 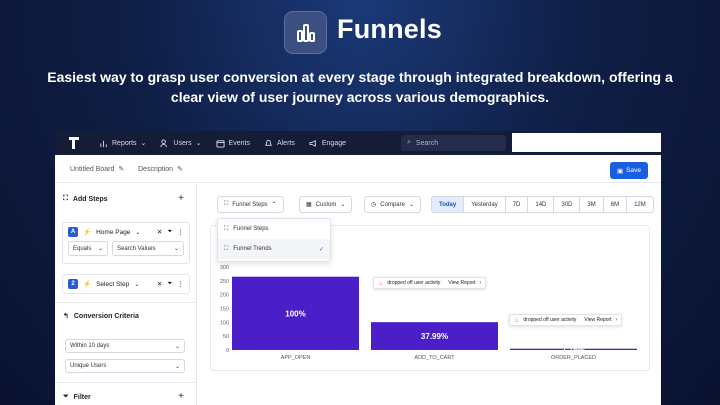 What do you see at coordinates (573, 358) in the screenshot?
I see `x-tick-label: ORDER_PLACED` at bounding box center [573, 358].